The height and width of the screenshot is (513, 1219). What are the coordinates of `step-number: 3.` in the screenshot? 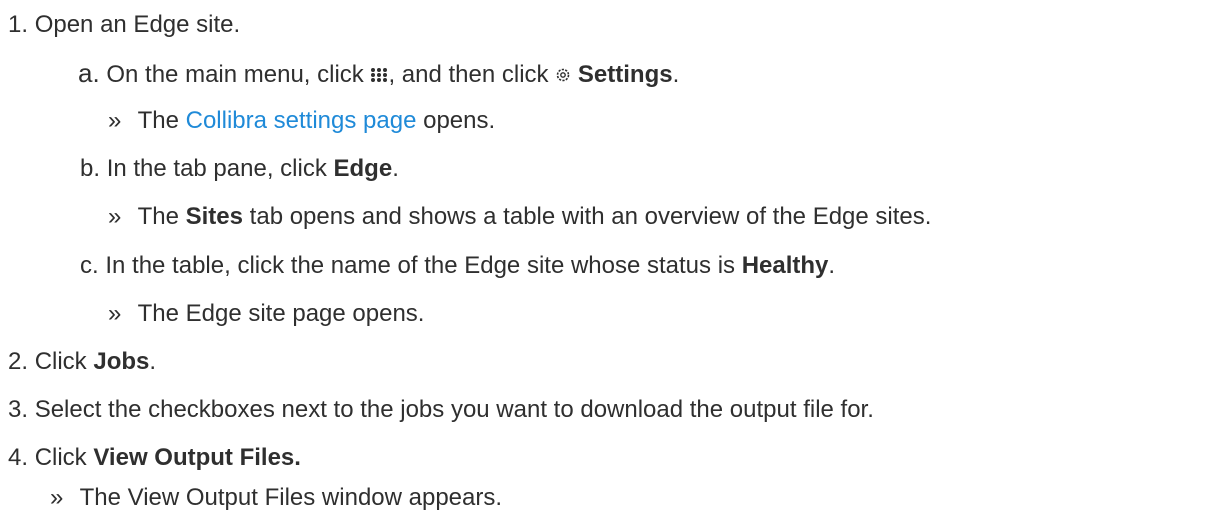 It's located at (18, 409).